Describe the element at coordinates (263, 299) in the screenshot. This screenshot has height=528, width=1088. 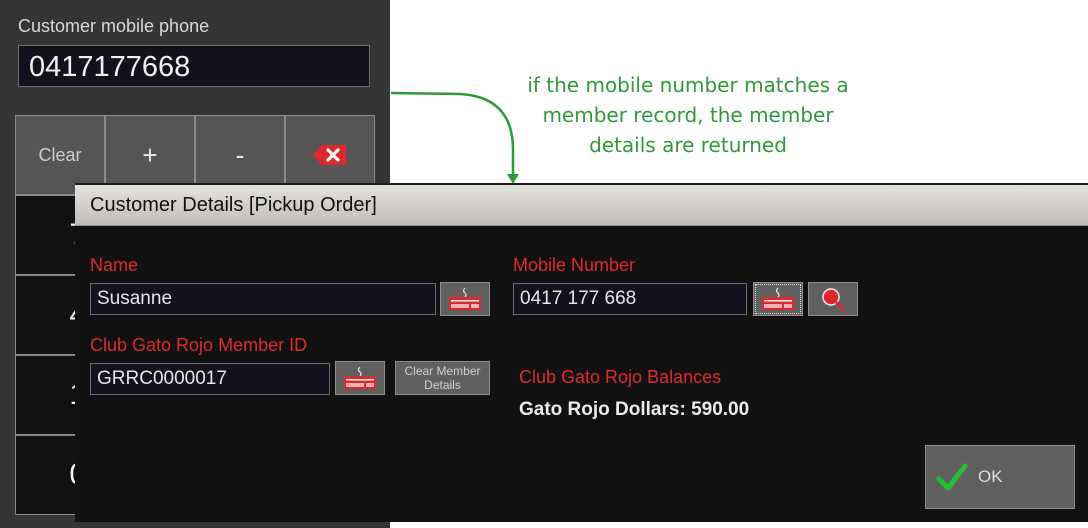
I see `name-input: Susanne` at that location.